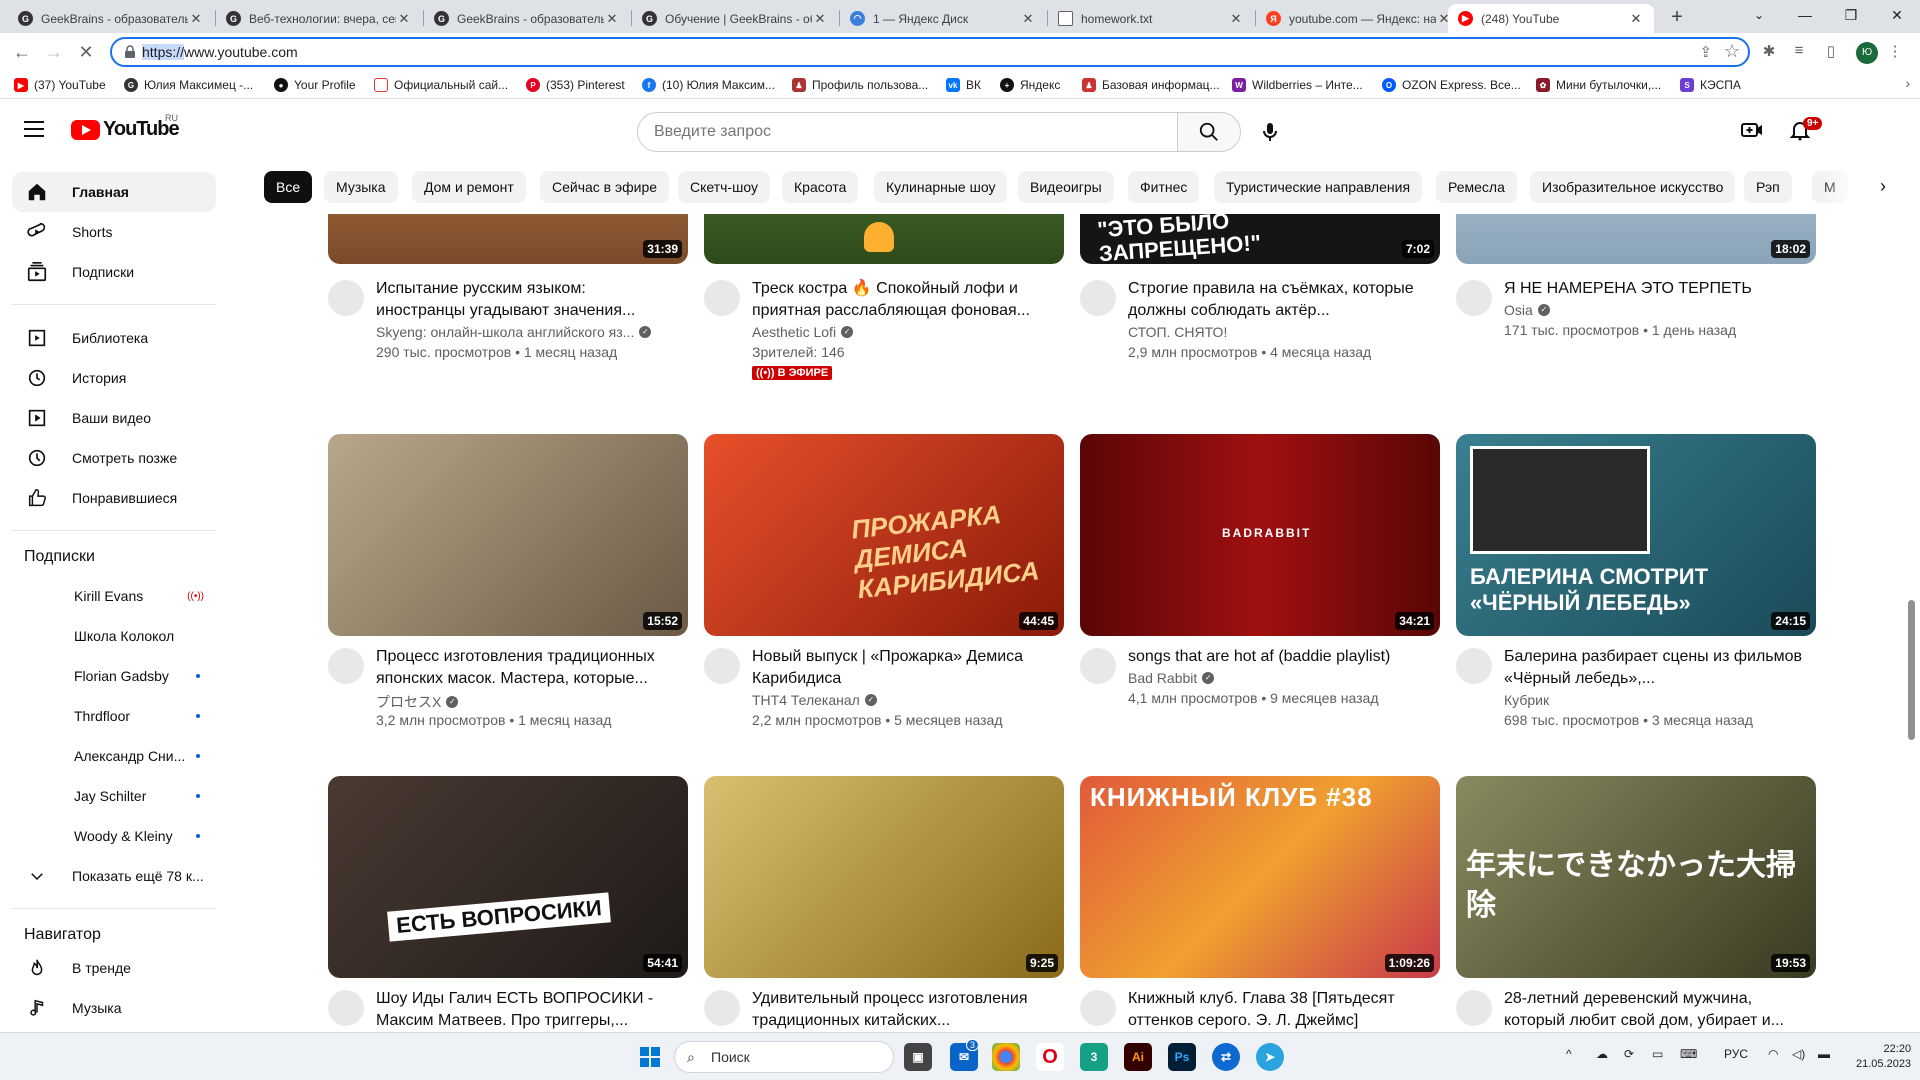 The image size is (1920, 1080). What do you see at coordinates (884, 877) in the screenshot?
I see `video-thumbnail: 9:25` at bounding box center [884, 877].